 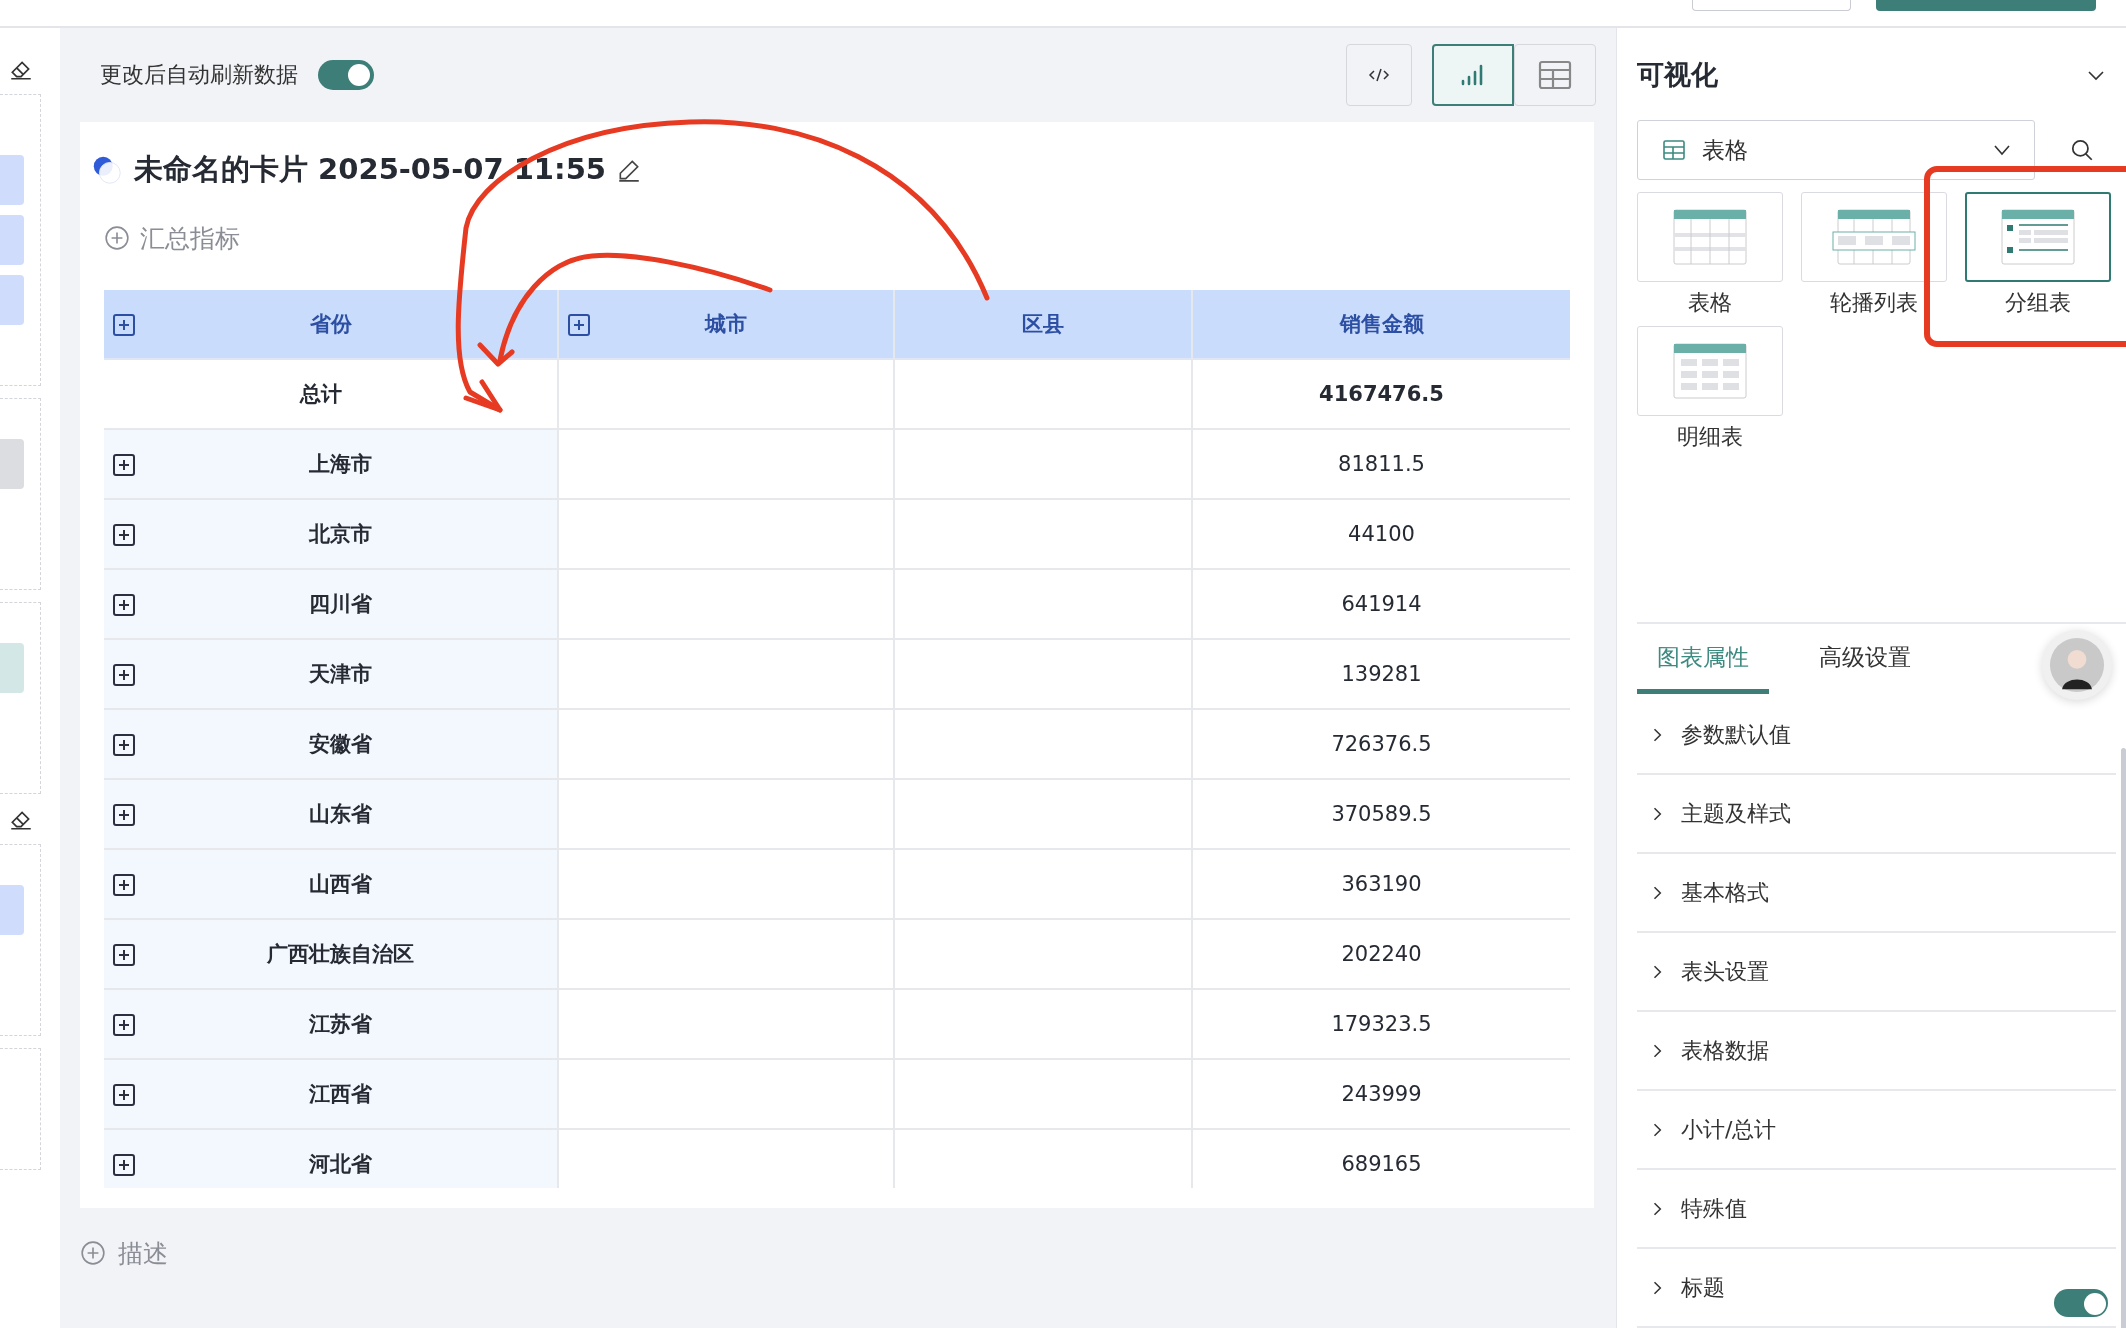 What do you see at coordinates (1381, 745) in the screenshot?
I see `table-cell: 726376.5` at bounding box center [1381, 745].